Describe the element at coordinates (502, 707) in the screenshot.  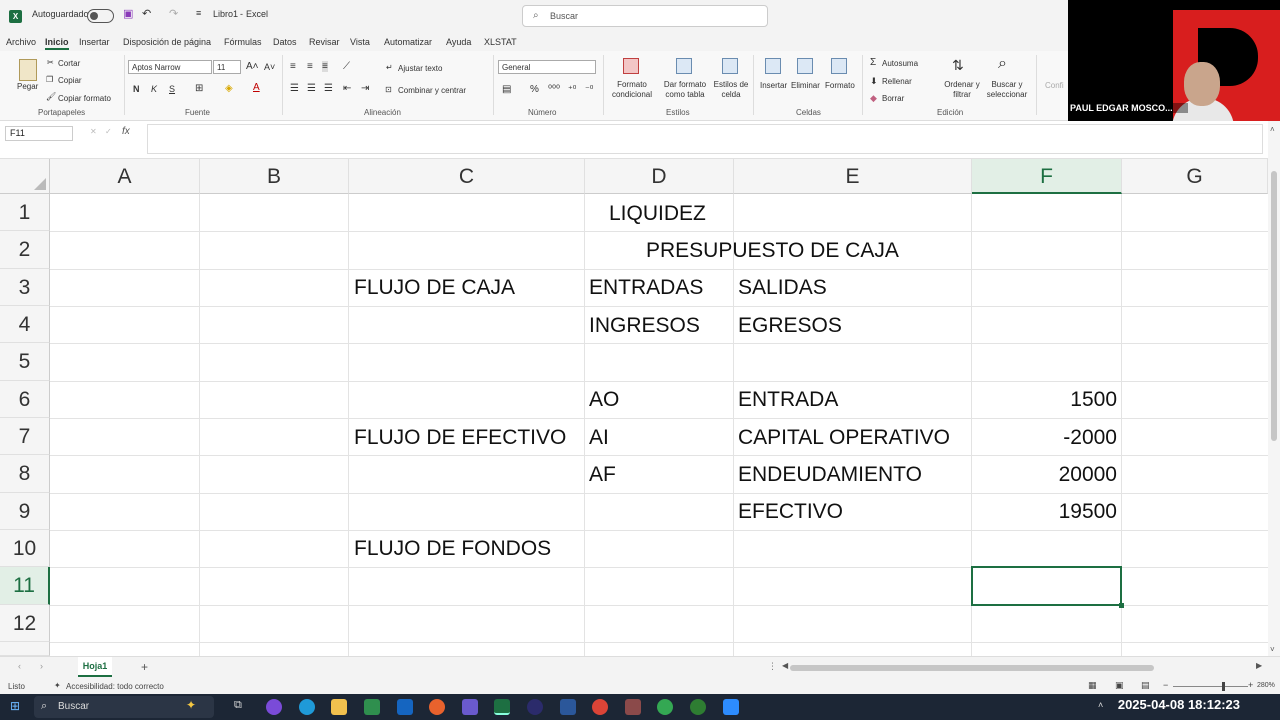
I see `excel-taskbar-icon` at that location.